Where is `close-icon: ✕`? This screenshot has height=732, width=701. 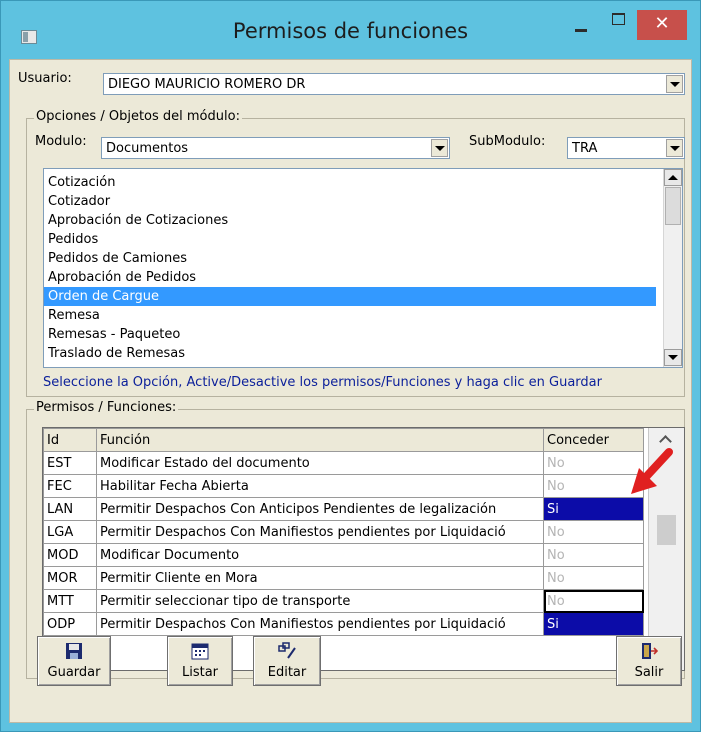 close-icon: ✕ is located at coordinates (662, 23).